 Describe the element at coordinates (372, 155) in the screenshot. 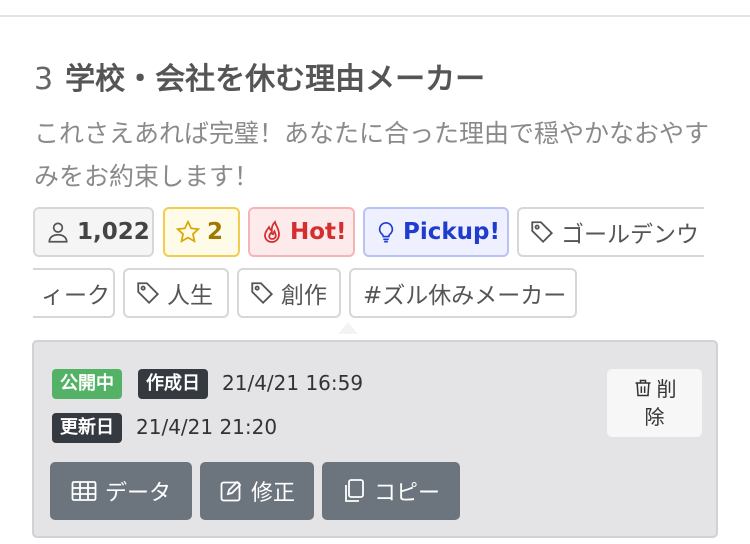

I see `item-description: これさえあれば完璧！あなたに合った理由で穏やかなおやすみをお約束します！` at that location.